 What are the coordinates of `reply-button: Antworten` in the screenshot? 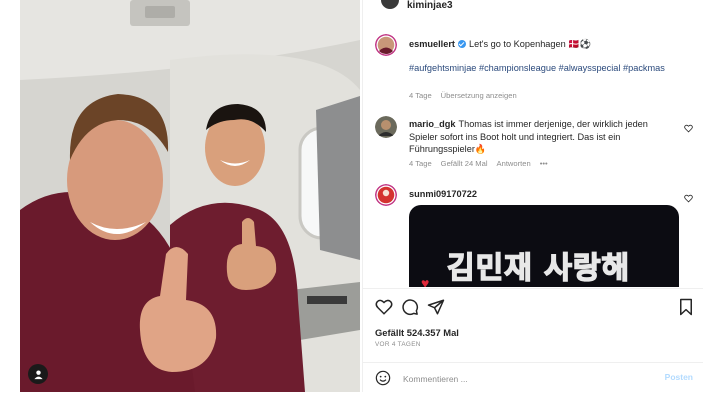 It's located at (514, 163).